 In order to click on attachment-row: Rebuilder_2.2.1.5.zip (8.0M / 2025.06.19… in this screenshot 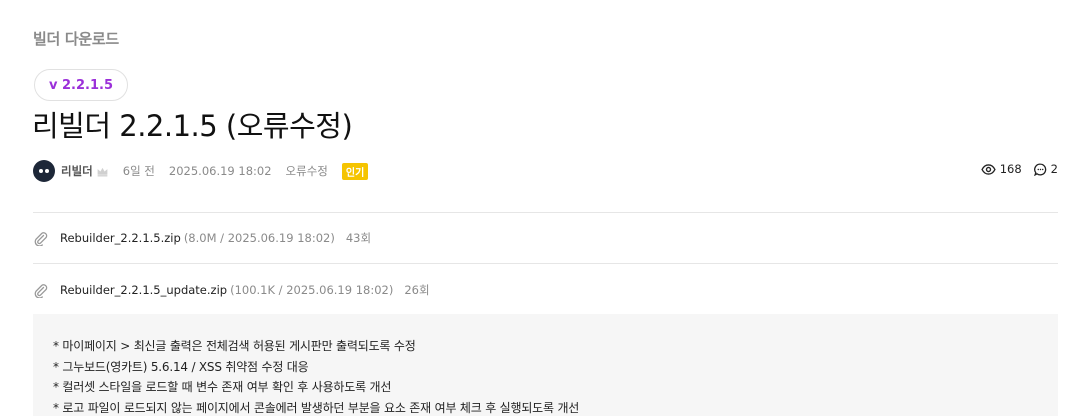, I will do `click(202, 238)`.